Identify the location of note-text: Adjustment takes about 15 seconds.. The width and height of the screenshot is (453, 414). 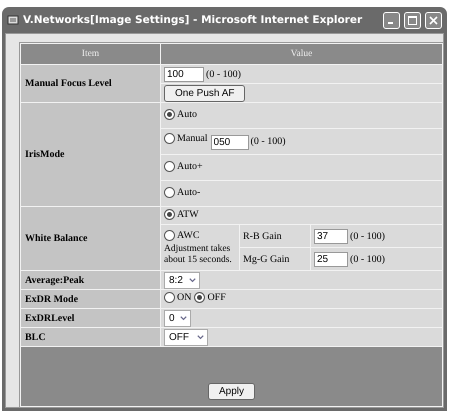
(198, 254).